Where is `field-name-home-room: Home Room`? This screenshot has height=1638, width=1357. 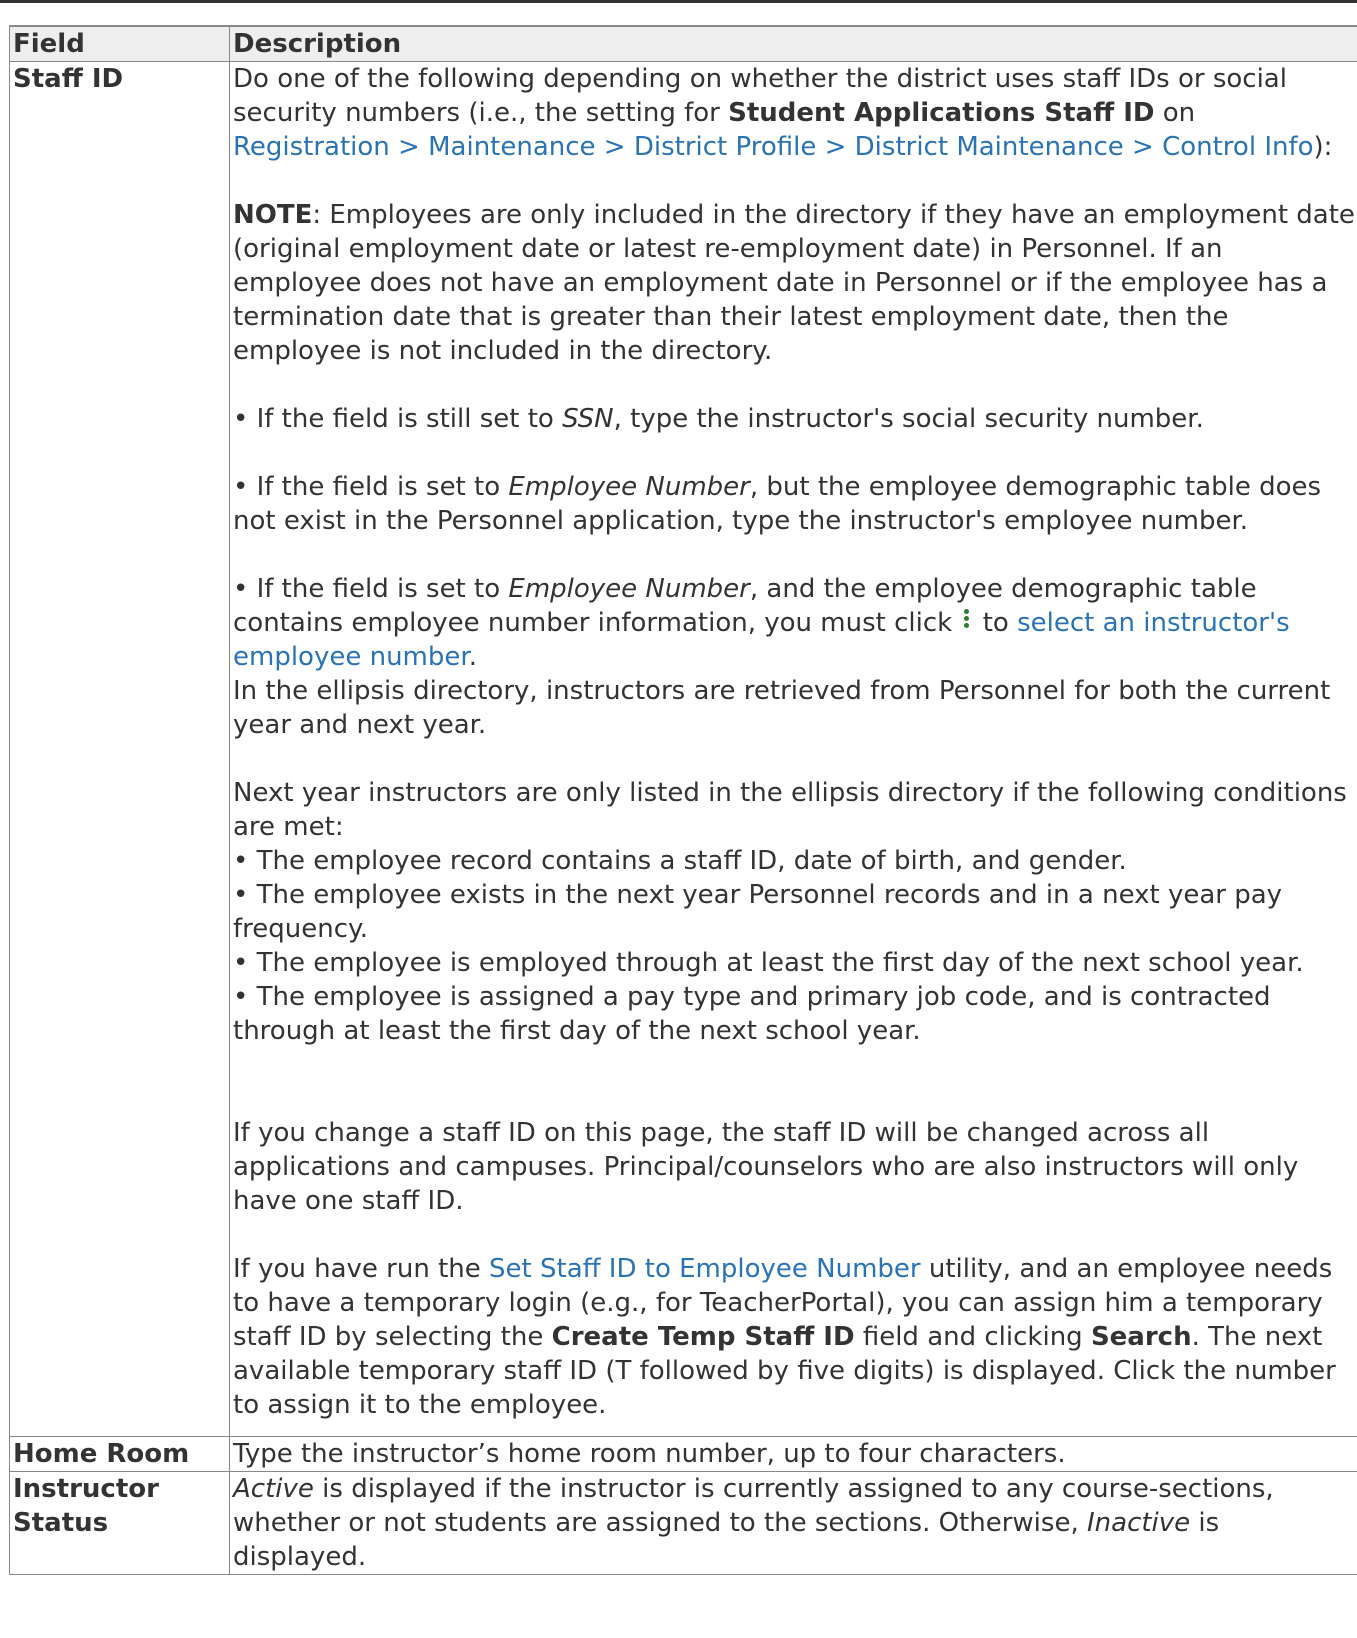
field-name-home-room: Home Room is located at coordinates (119, 1454).